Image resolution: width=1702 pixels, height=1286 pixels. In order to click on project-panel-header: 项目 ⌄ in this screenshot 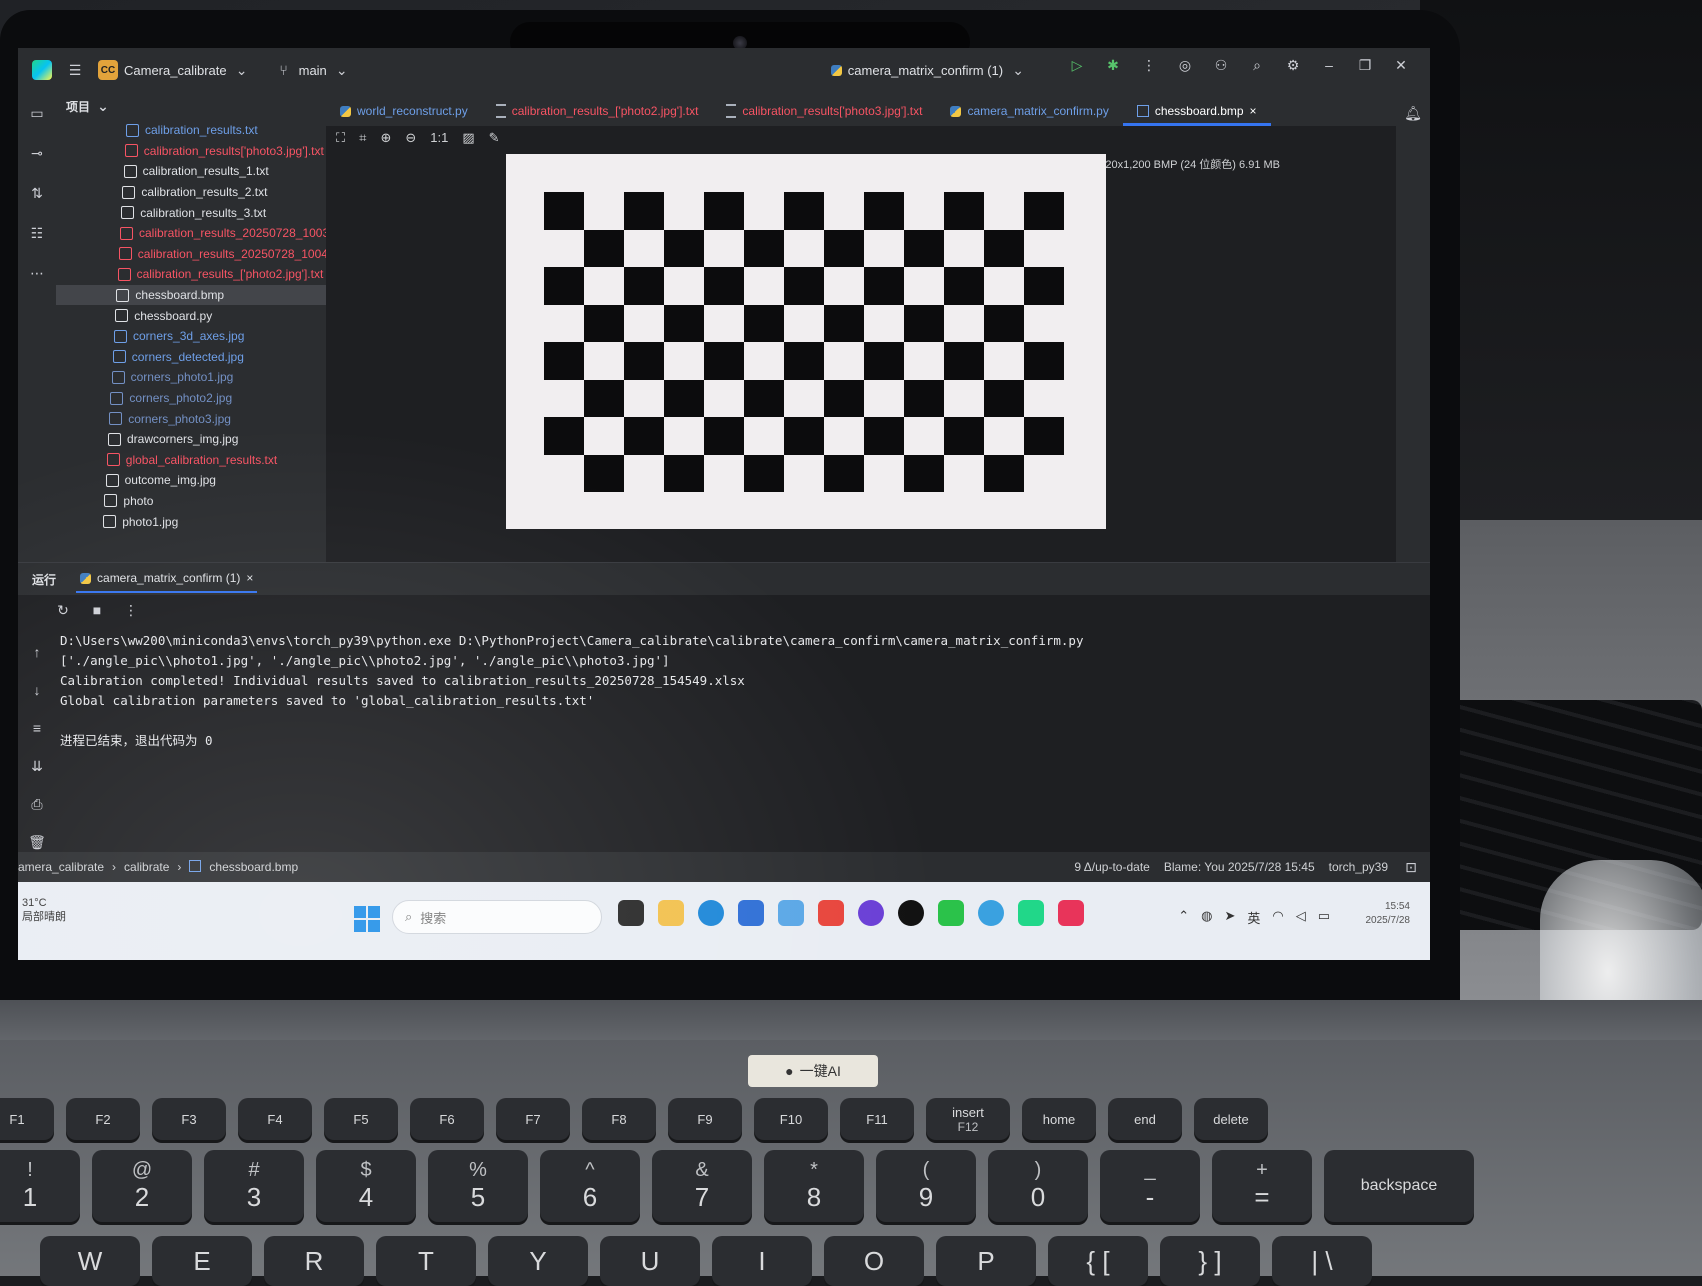, I will do `click(191, 106)`.